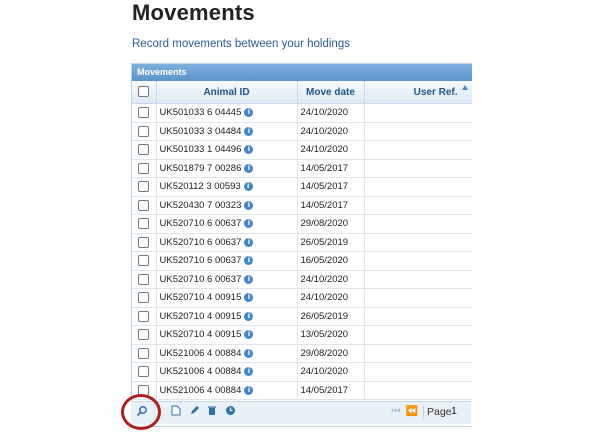  What do you see at coordinates (176, 412) in the screenshot?
I see `add-icon` at bounding box center [176, 412].